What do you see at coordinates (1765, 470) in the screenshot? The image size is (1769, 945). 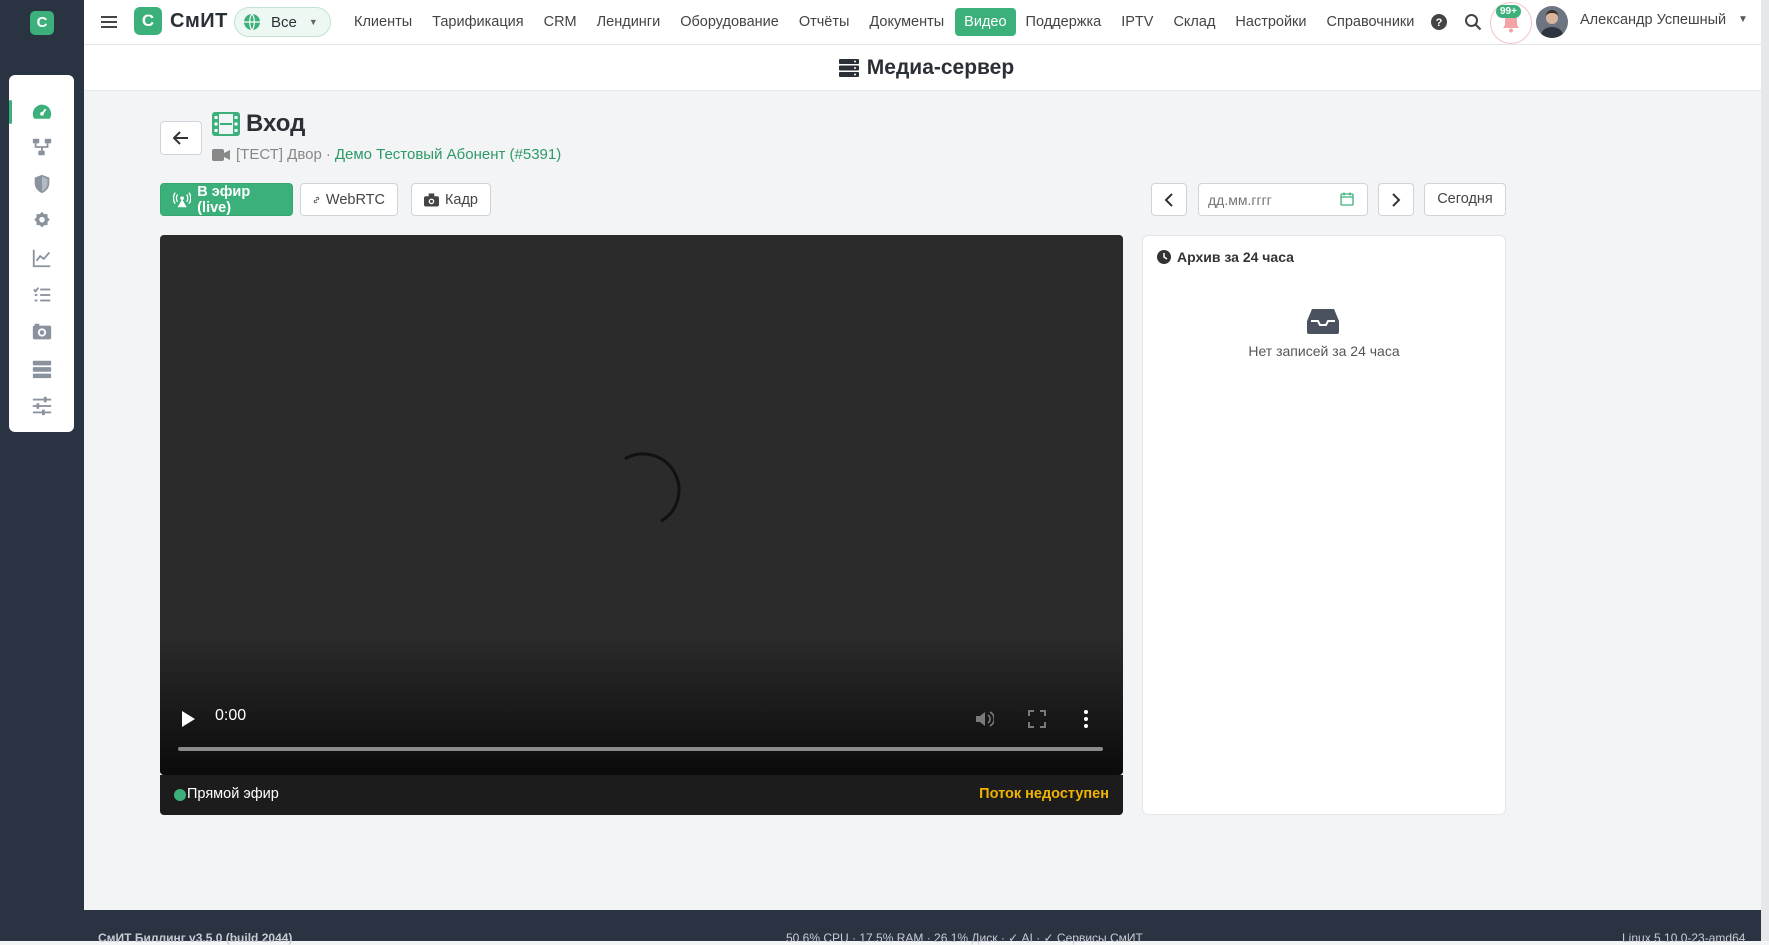 I see `page-scrollbar` at bounding box center [1765, 470].